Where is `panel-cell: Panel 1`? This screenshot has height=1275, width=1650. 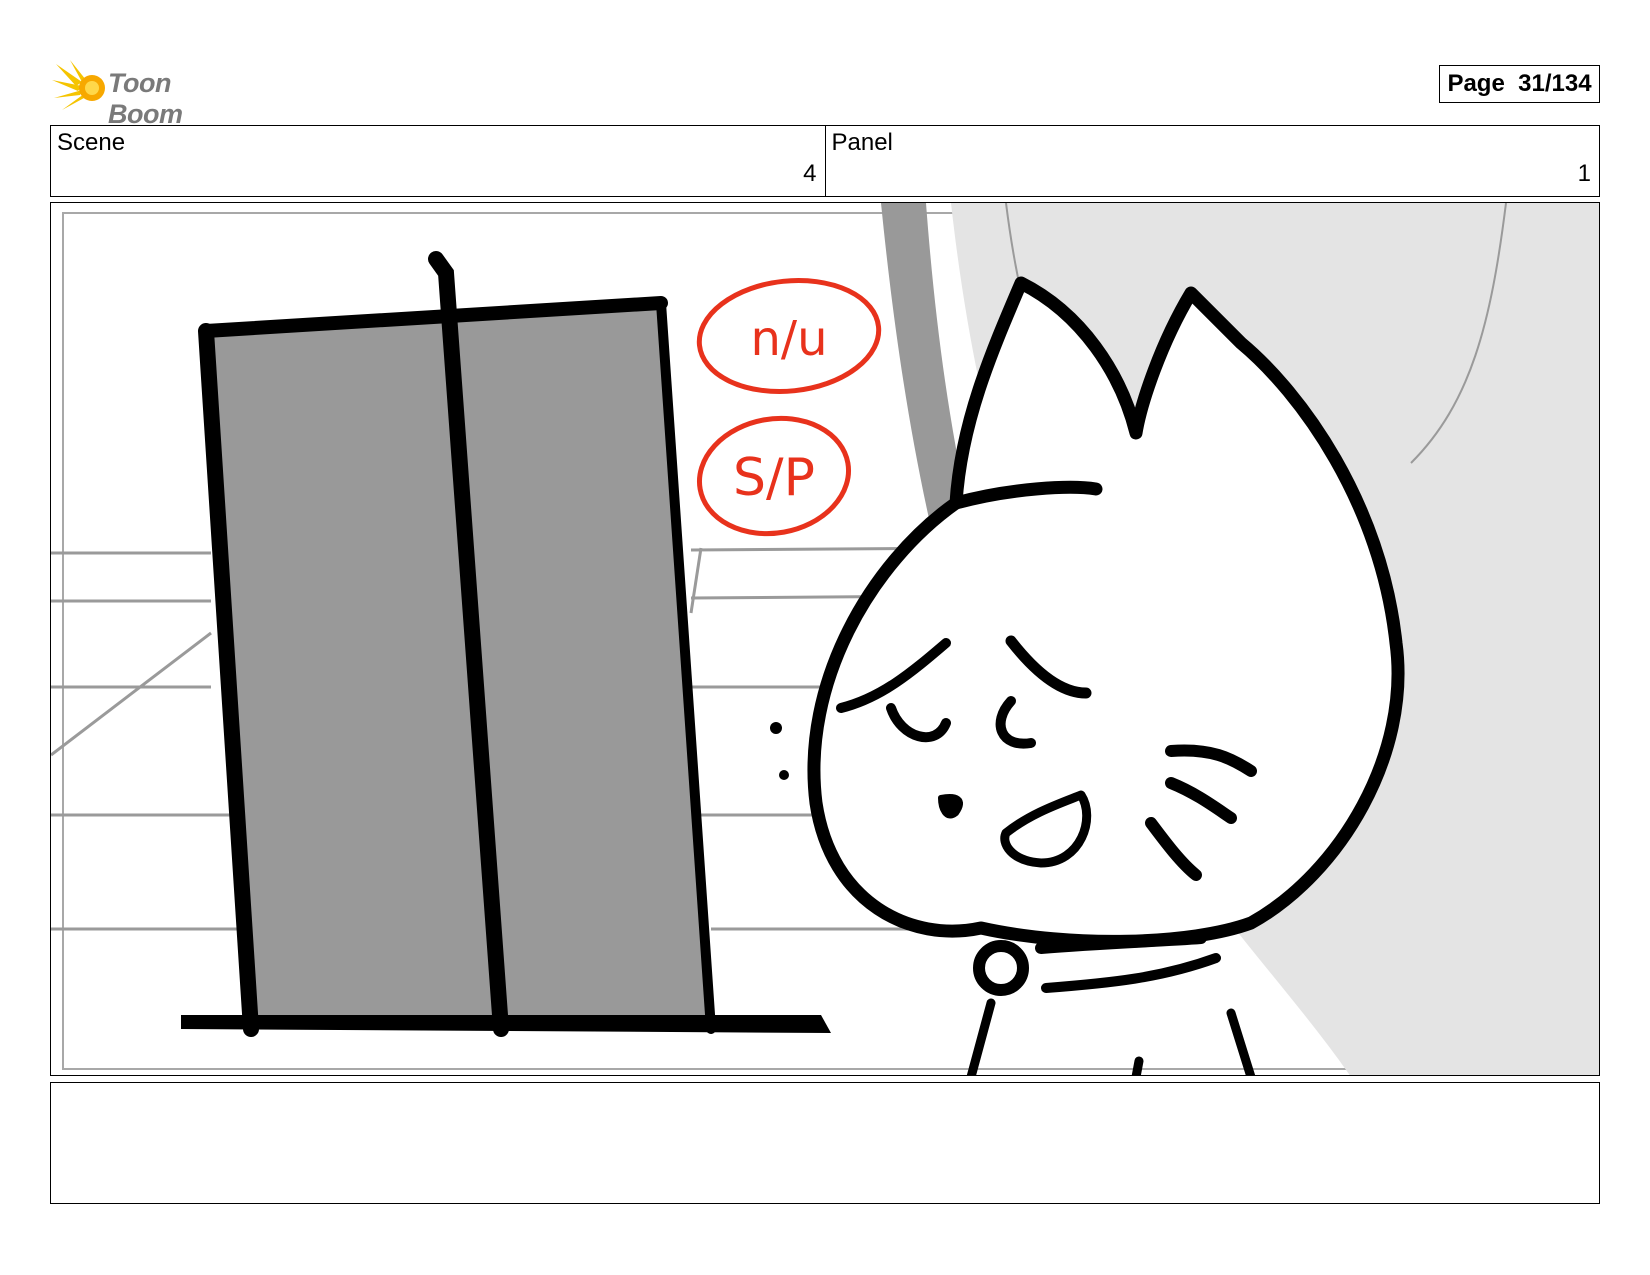 panel-cell: Panel 1 is located at coordinates (1212, 161).